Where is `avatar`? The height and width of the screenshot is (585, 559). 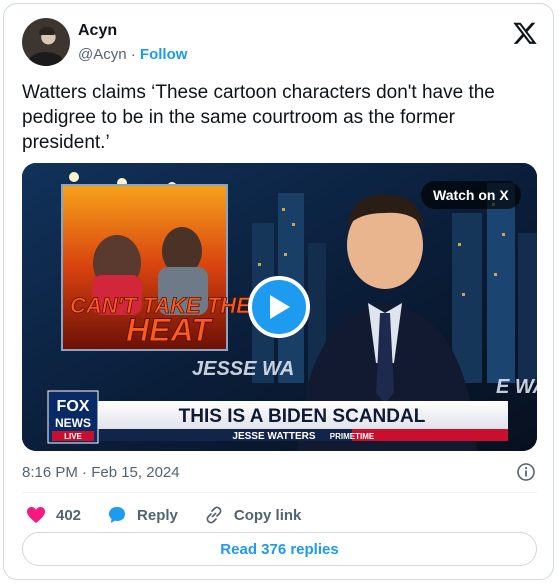 avatar is located at coordinates (46, 42).